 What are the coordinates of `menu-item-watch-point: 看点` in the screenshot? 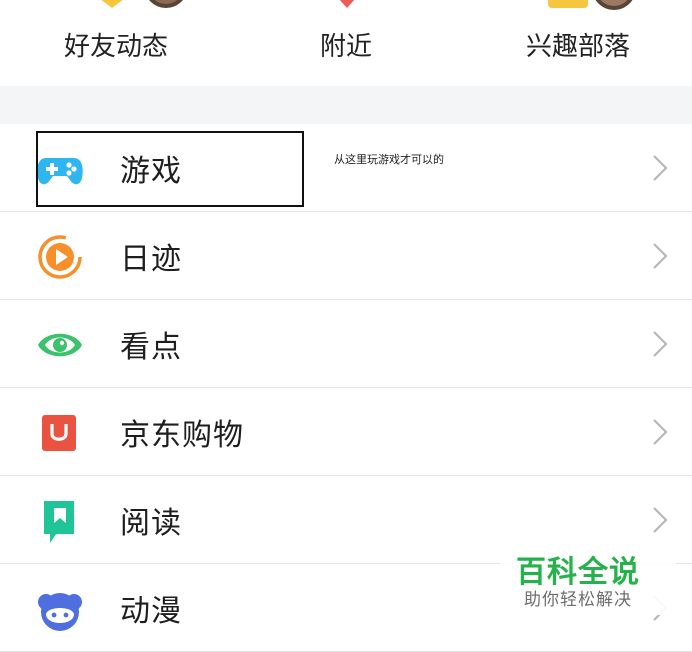 It's located at (346, 344).